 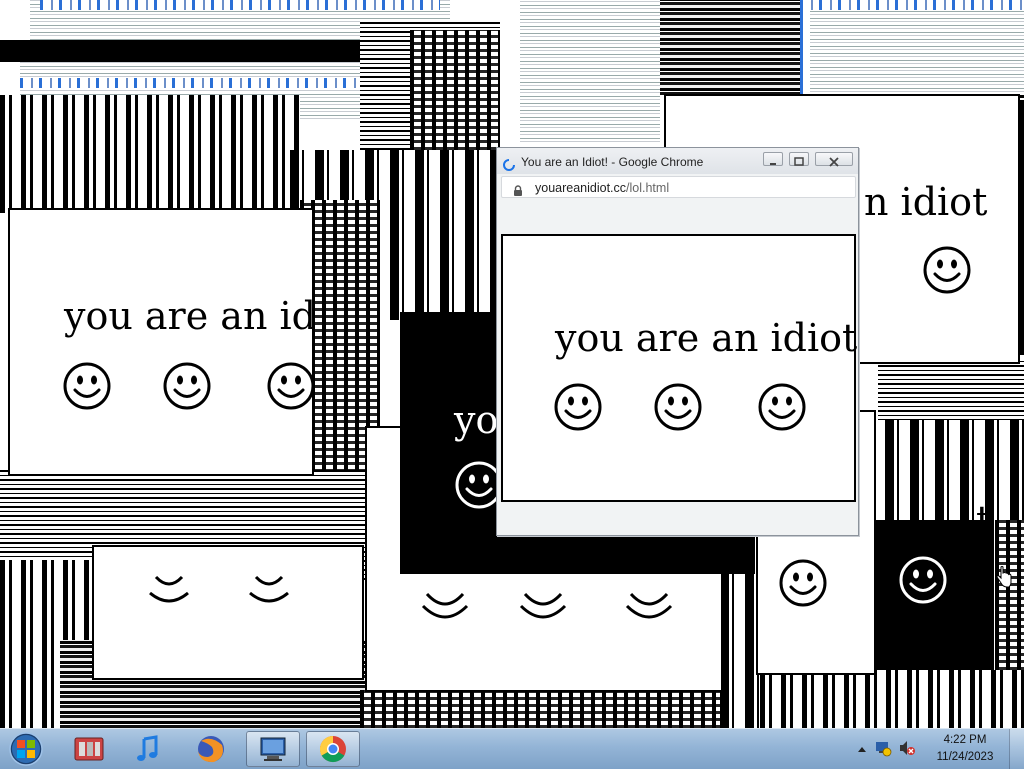 What do you see at coordinates (26, 749) in the screenshot?
I see `start-button` at bounding box center [26, 749].